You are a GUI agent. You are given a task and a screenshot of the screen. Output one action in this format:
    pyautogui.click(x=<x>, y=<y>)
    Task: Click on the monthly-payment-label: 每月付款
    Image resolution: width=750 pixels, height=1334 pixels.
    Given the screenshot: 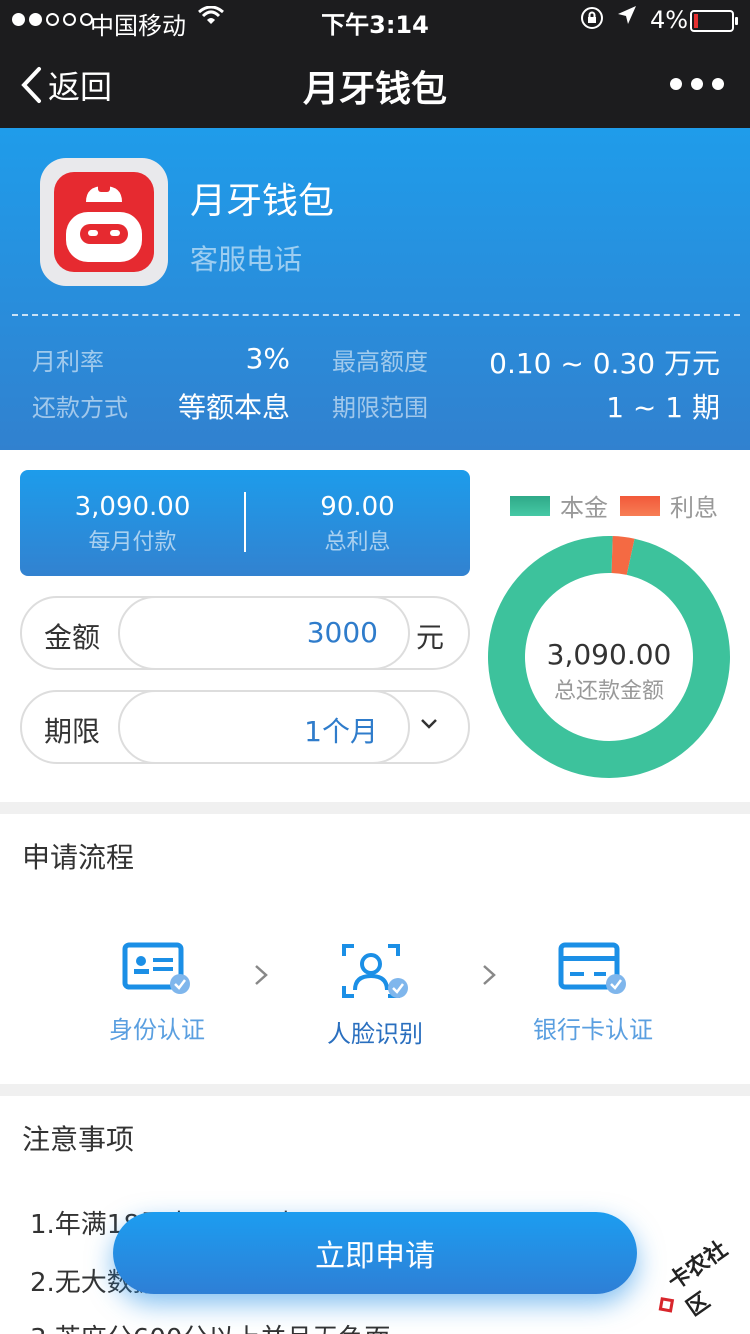 What is the action you would take?
    pyautogui.click(x=132, y=542)
    